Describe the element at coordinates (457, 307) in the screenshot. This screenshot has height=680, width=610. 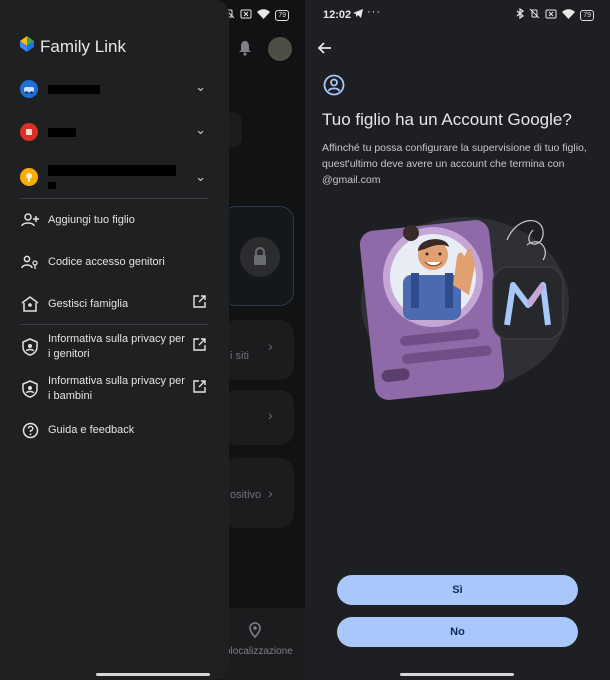
I see `child-illustration` at that location.